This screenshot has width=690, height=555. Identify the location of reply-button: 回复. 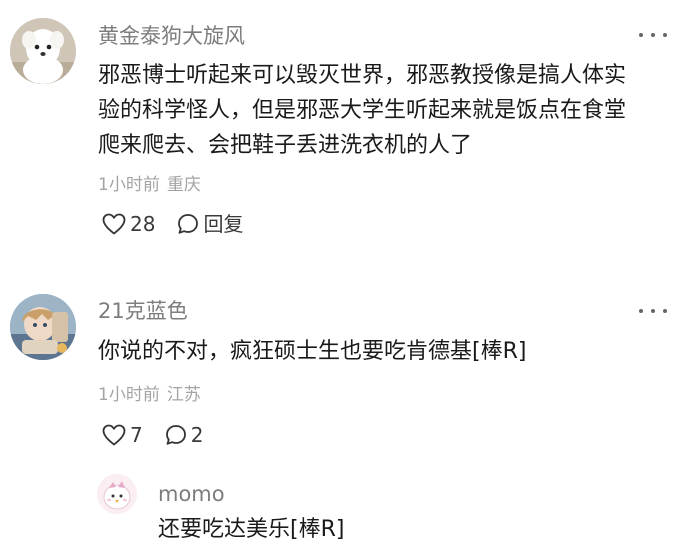
(210, 224).